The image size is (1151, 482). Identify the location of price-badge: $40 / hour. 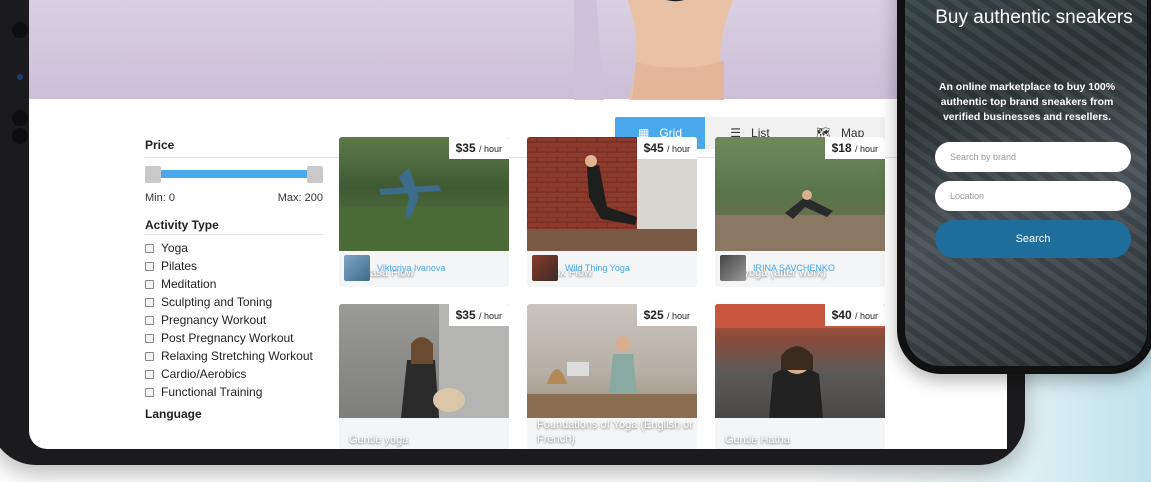
(854, 315).